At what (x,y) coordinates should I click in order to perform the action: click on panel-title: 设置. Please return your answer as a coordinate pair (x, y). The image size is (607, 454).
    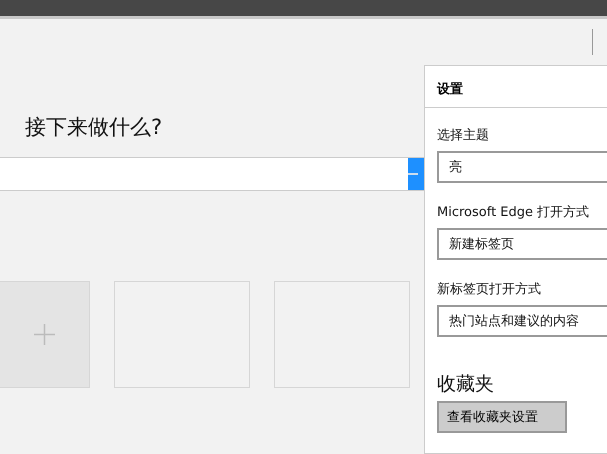
    Looking at the image, I should click on (516, 87).